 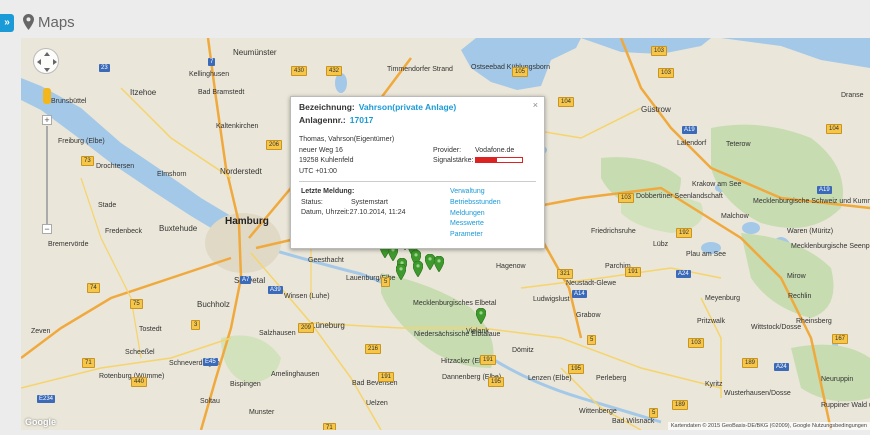 I want to click on city-label-freiburg: Freiburg (Elbe), so click(x=81, y=141).